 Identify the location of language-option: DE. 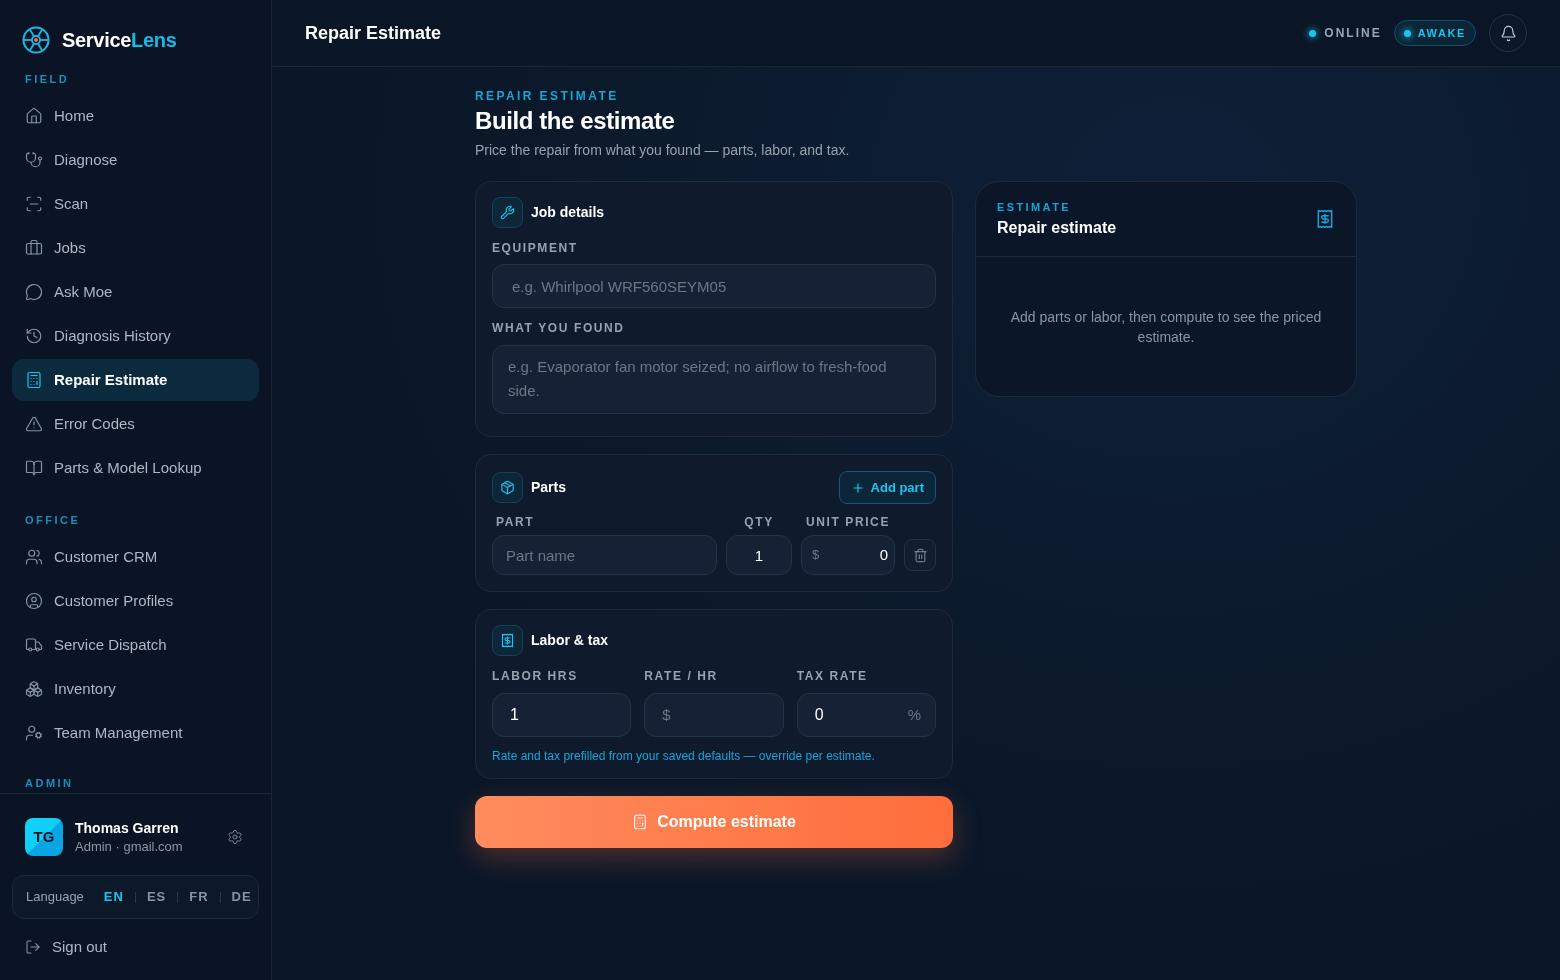
(241, 897).